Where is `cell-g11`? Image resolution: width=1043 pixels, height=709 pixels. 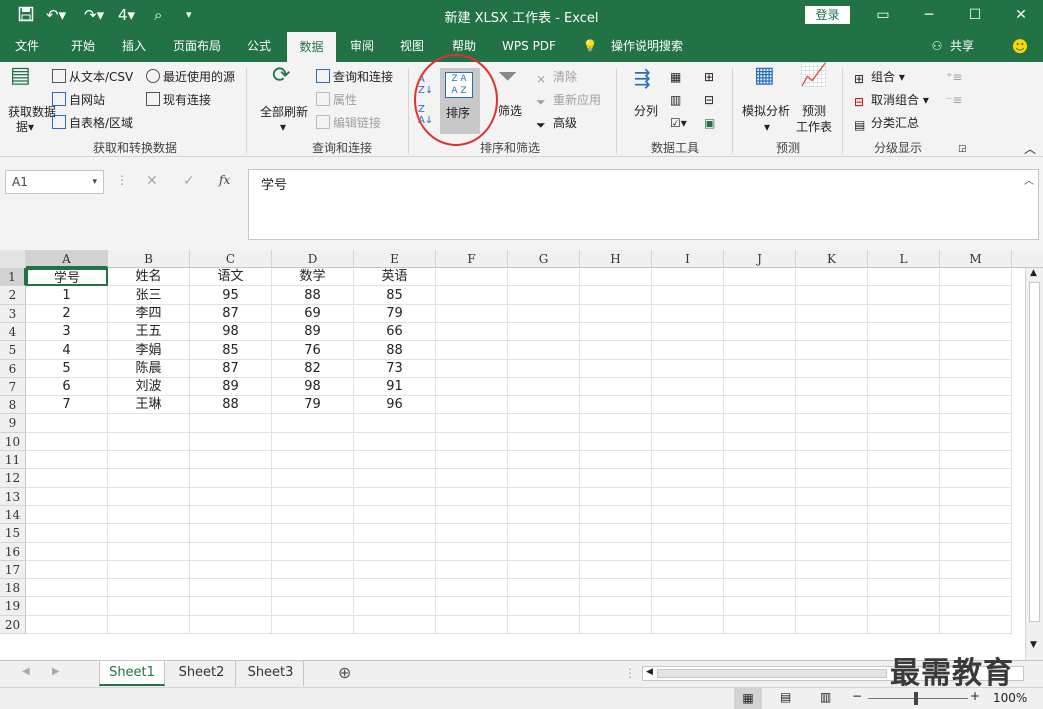
cell-g11 is located at coordinates (544, 460).